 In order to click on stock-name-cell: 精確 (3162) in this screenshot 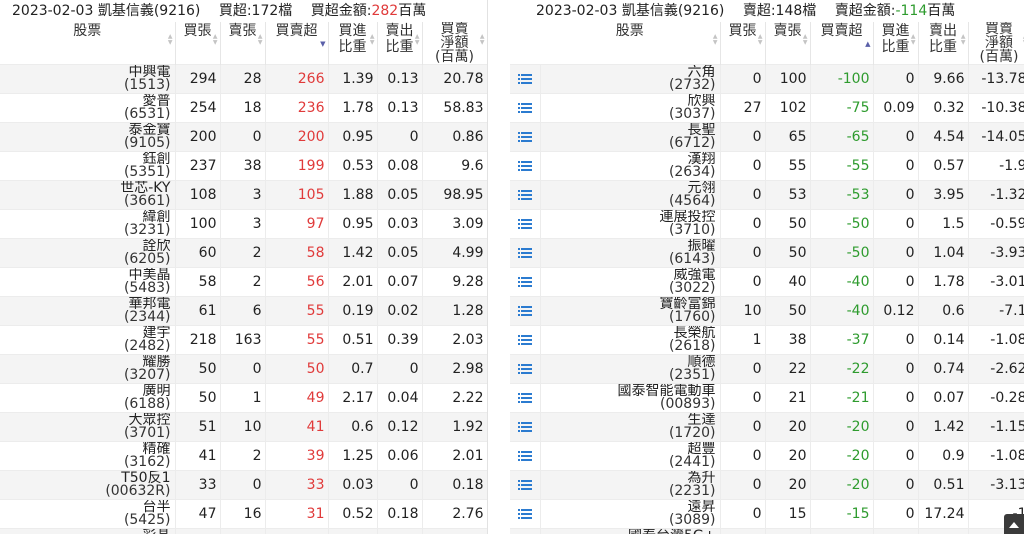, I will do `click(88, 456)`.